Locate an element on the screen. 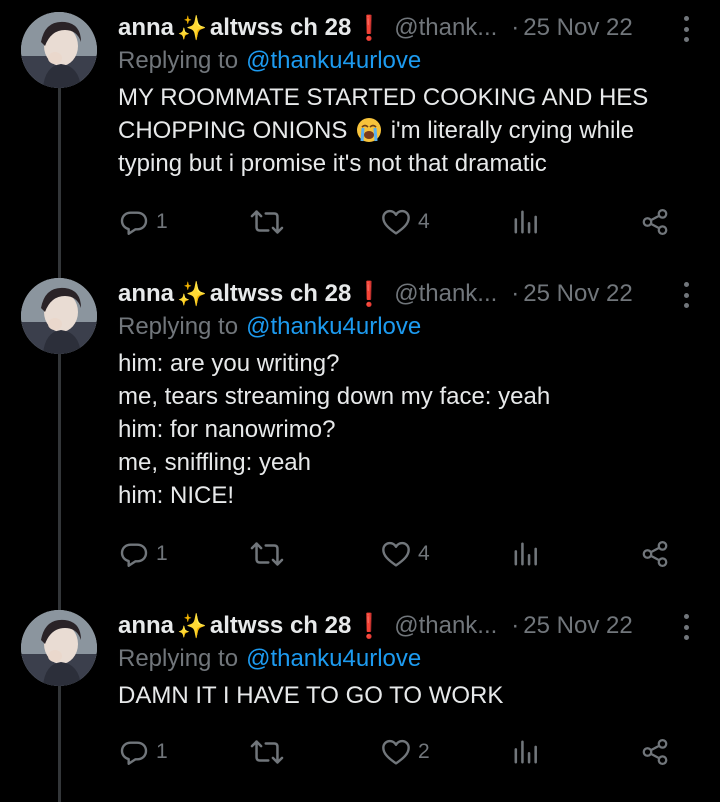 Image resolution: width=720 pixels, height=802 pixels. tweet-text: DAMN IT I HAVE TO GO TO WORK is located at coordinates (311, 695).